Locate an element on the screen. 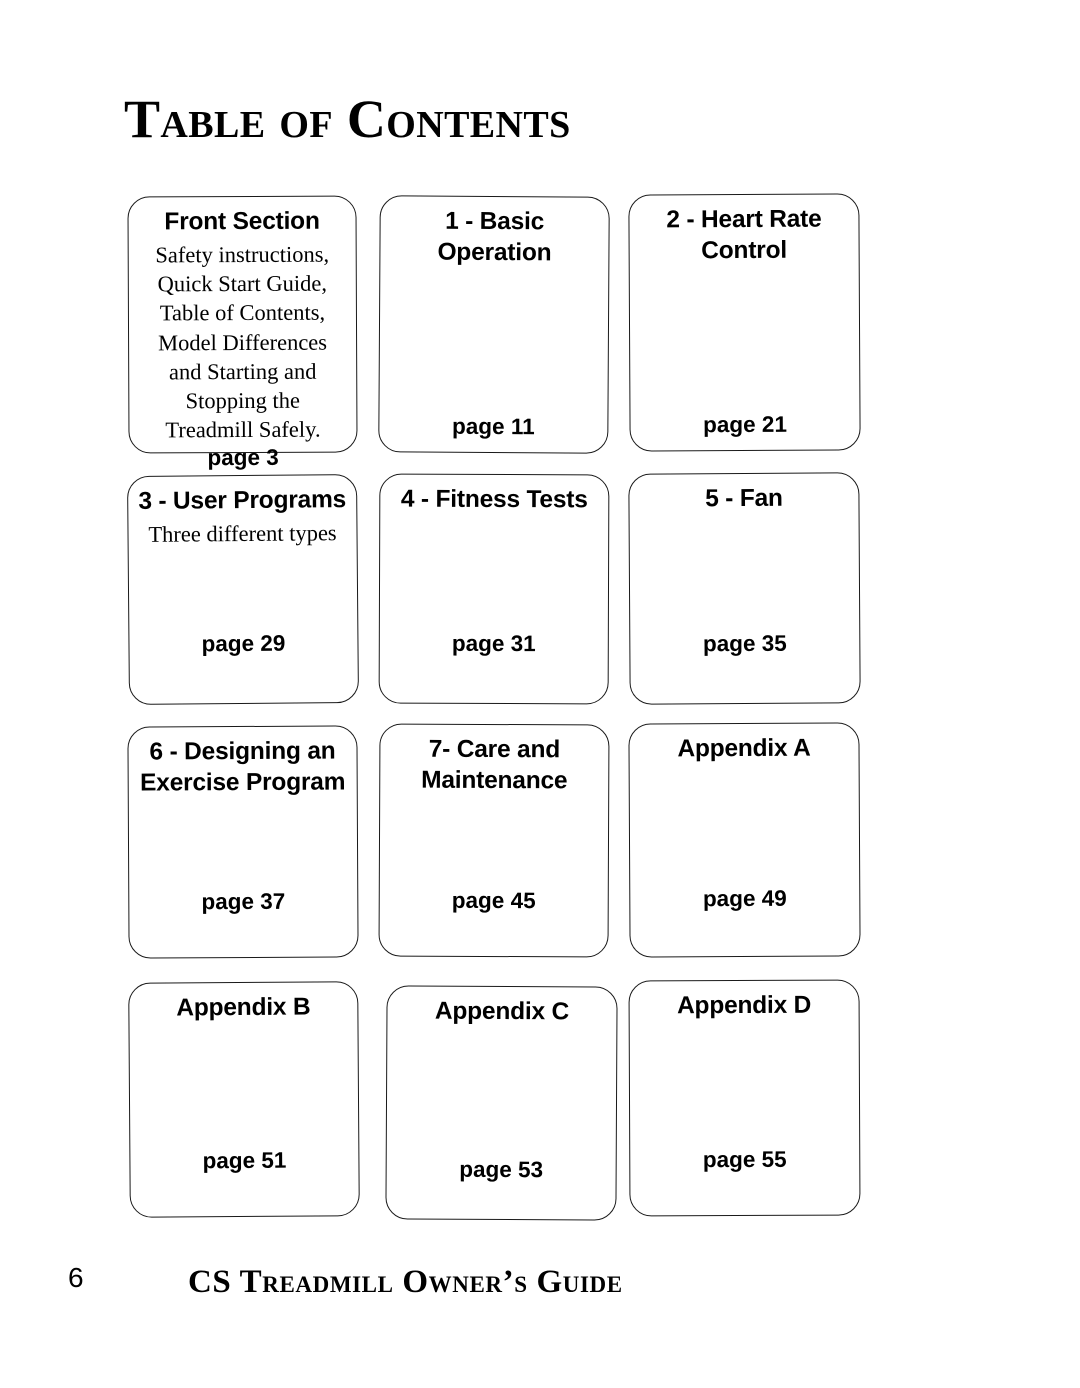 Image resolution: width=1080 pixels, height=1388 pixels. toc-card-title: Appendix A is located at coordinates (744, 748).